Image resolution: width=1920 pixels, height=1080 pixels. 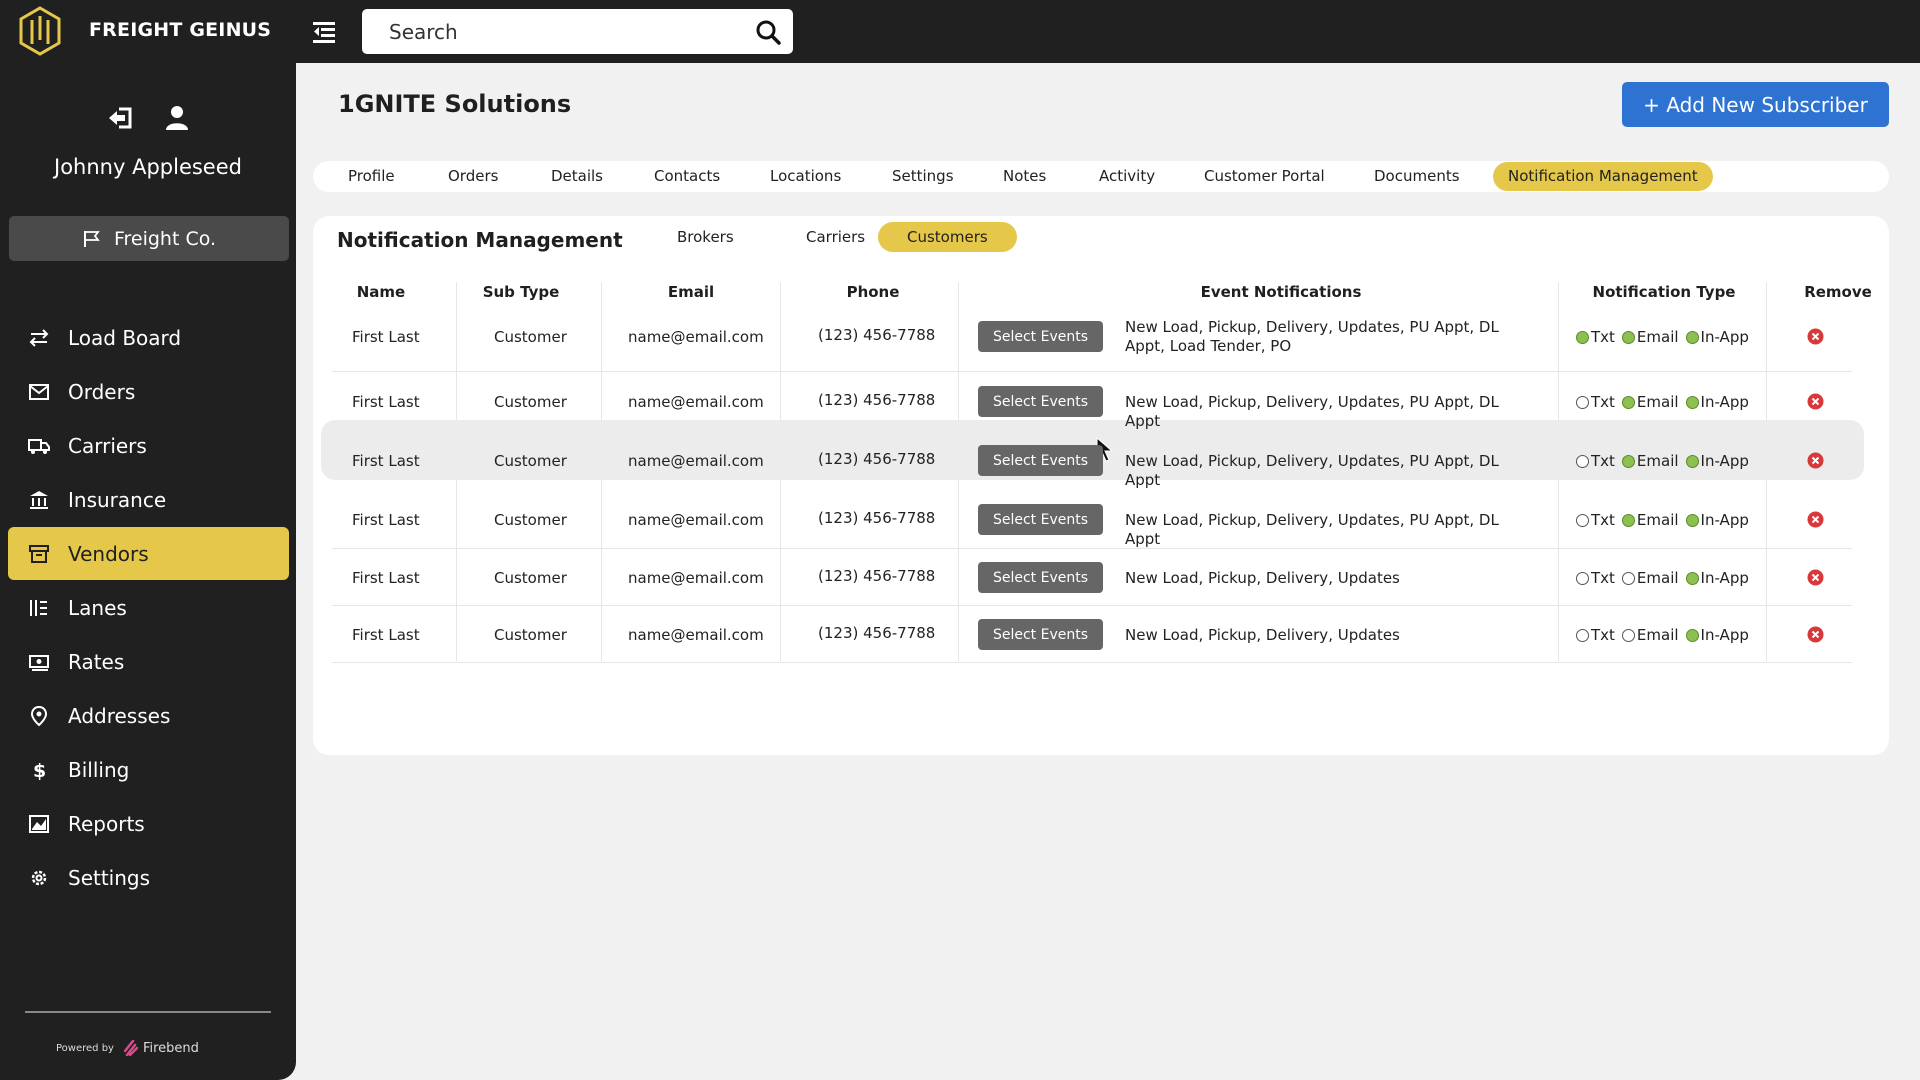 I want to click on sidebar-item-reports: Reports, so click(x=148, y=823).